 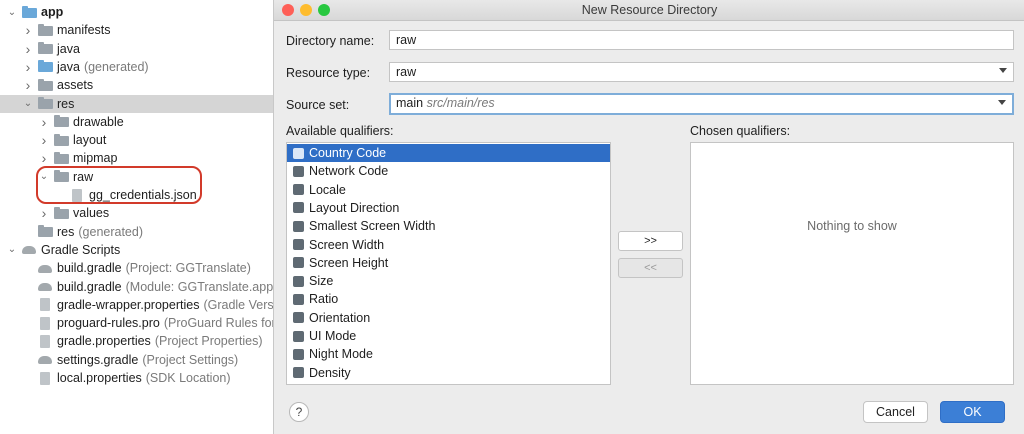 I want to click on qualifier-item: Smallest Screen Width, so click(x=448, y=226).